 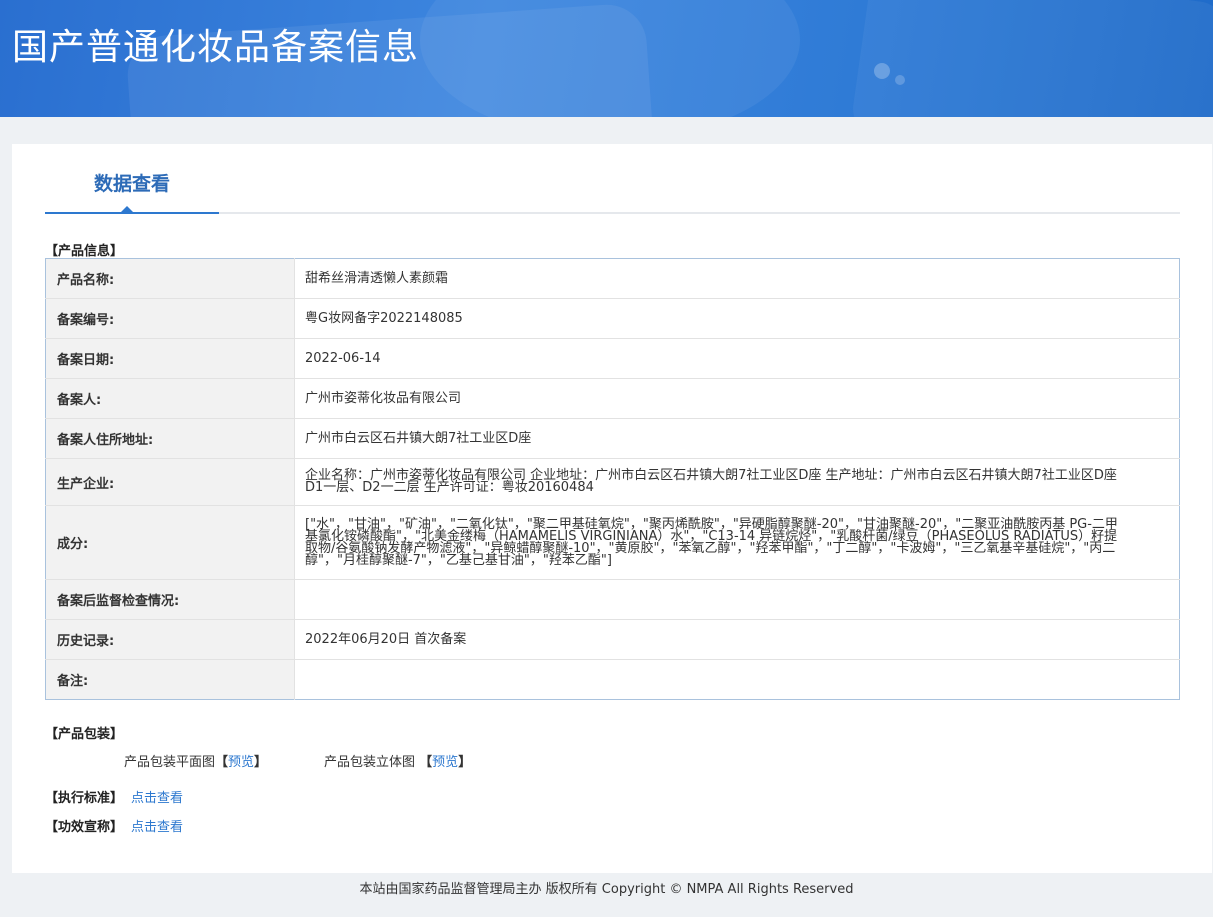 What do you see at coordinates (170, 482) in the screenshot?
I see `row-label: 生产企业:` at bounding box center [170, 482].